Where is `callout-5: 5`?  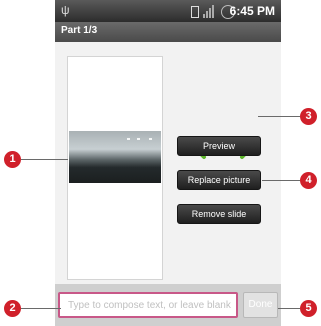
callout-5: 5 is located at coordinates (308, 308).